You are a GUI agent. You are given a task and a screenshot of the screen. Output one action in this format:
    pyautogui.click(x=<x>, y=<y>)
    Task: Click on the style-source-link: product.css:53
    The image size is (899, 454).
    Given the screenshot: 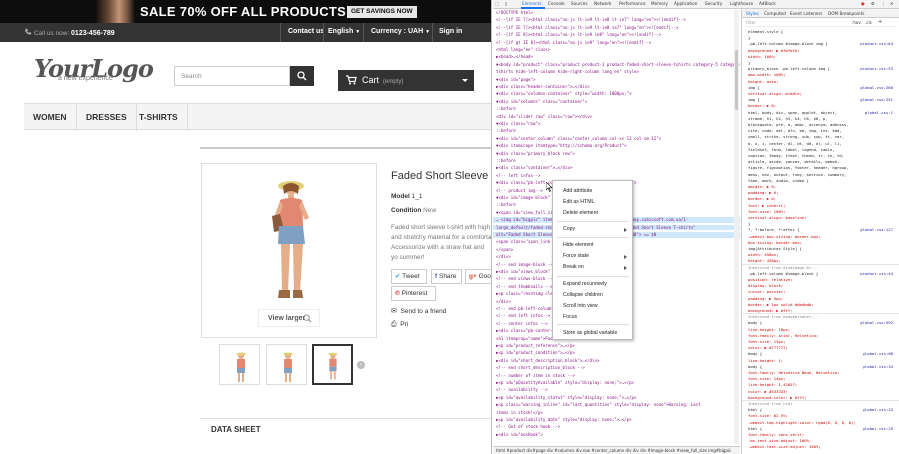 What is the action you would take?
    pyautogui.click(x=876, y=68)
    